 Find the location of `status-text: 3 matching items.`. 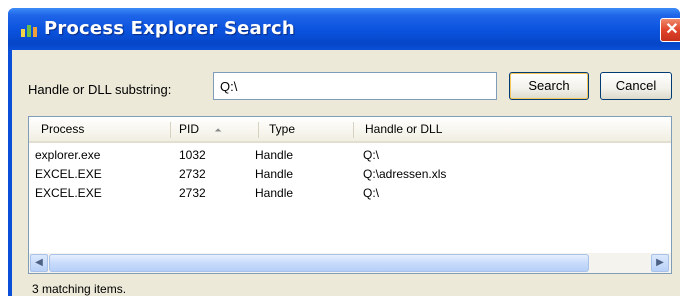

status-text: 3 matching items. is located at coordinates (79, 289).